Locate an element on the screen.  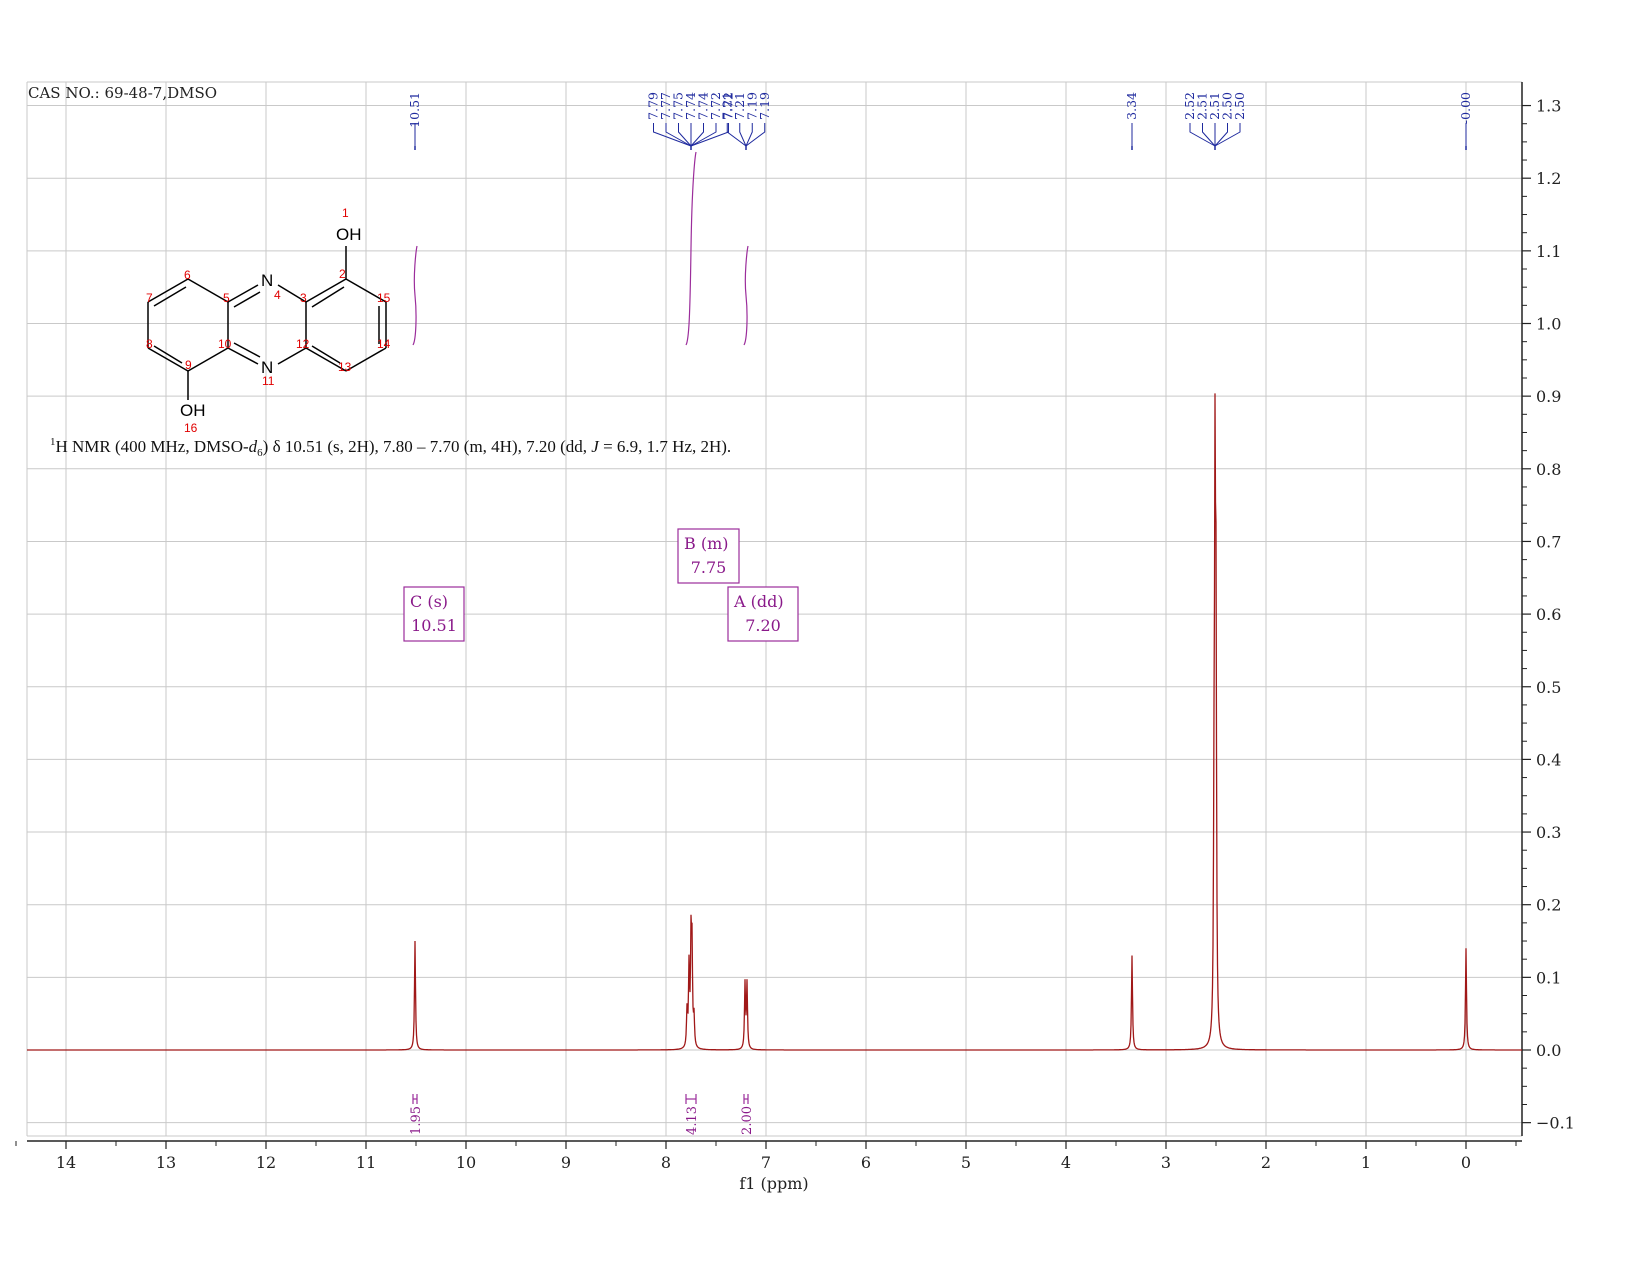
atom-number-11: 11 is located at coordinates (268, 381).